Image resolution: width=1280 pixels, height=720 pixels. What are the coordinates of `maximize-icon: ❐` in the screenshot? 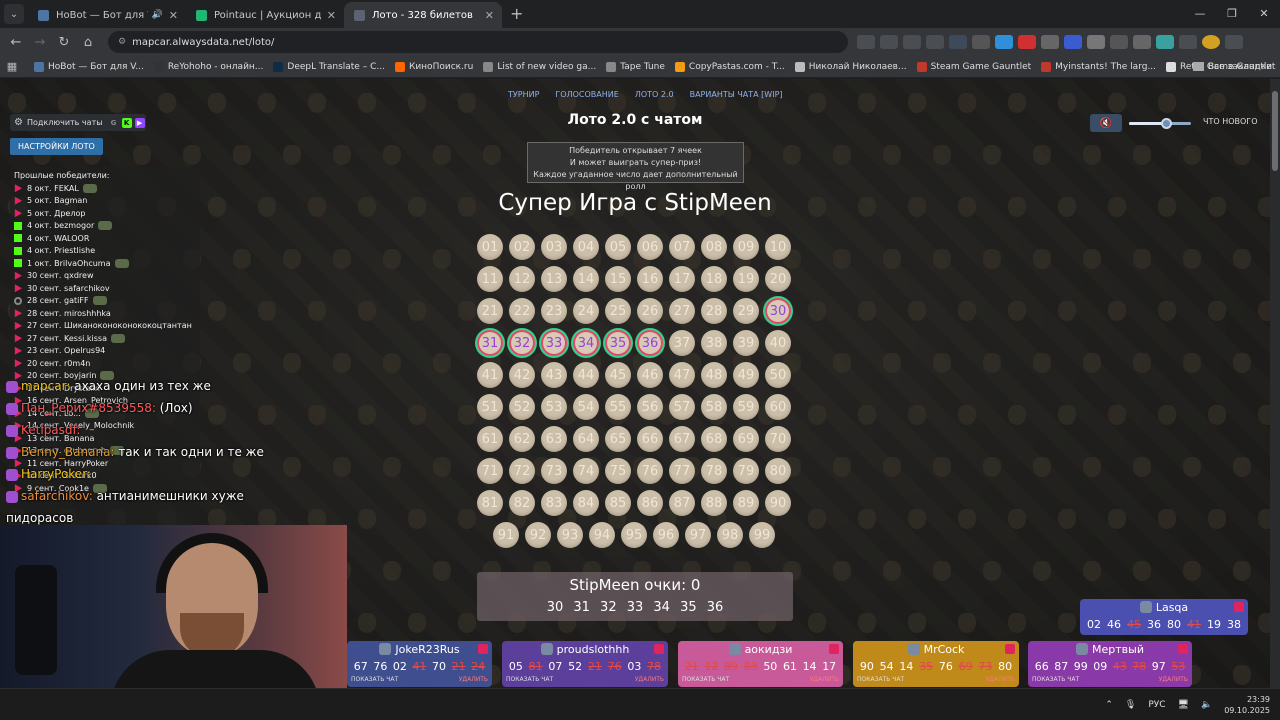 It's located at (1232, 13).